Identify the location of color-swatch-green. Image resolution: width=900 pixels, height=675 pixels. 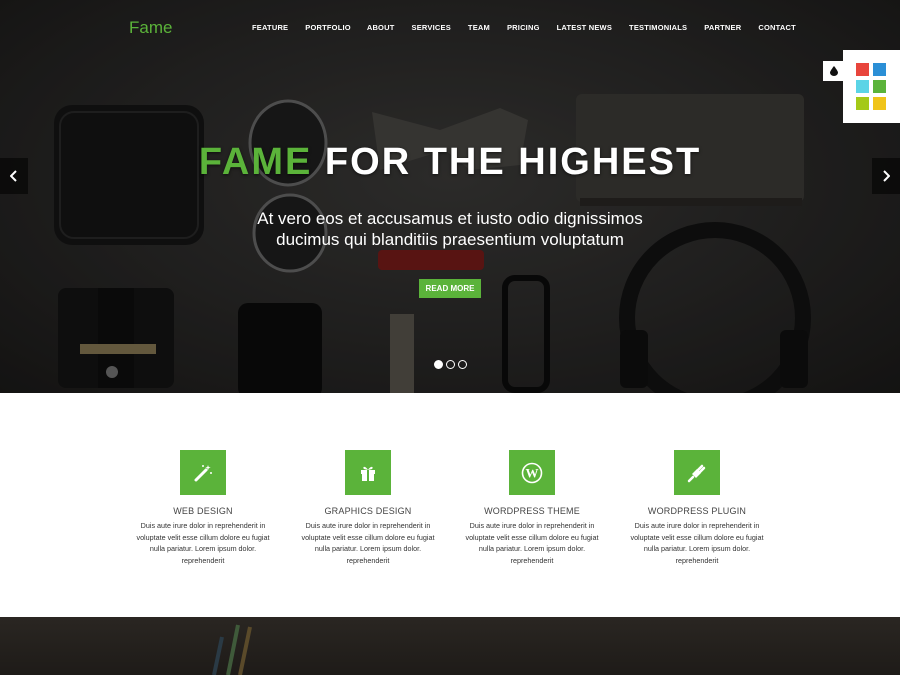
(879, 86).